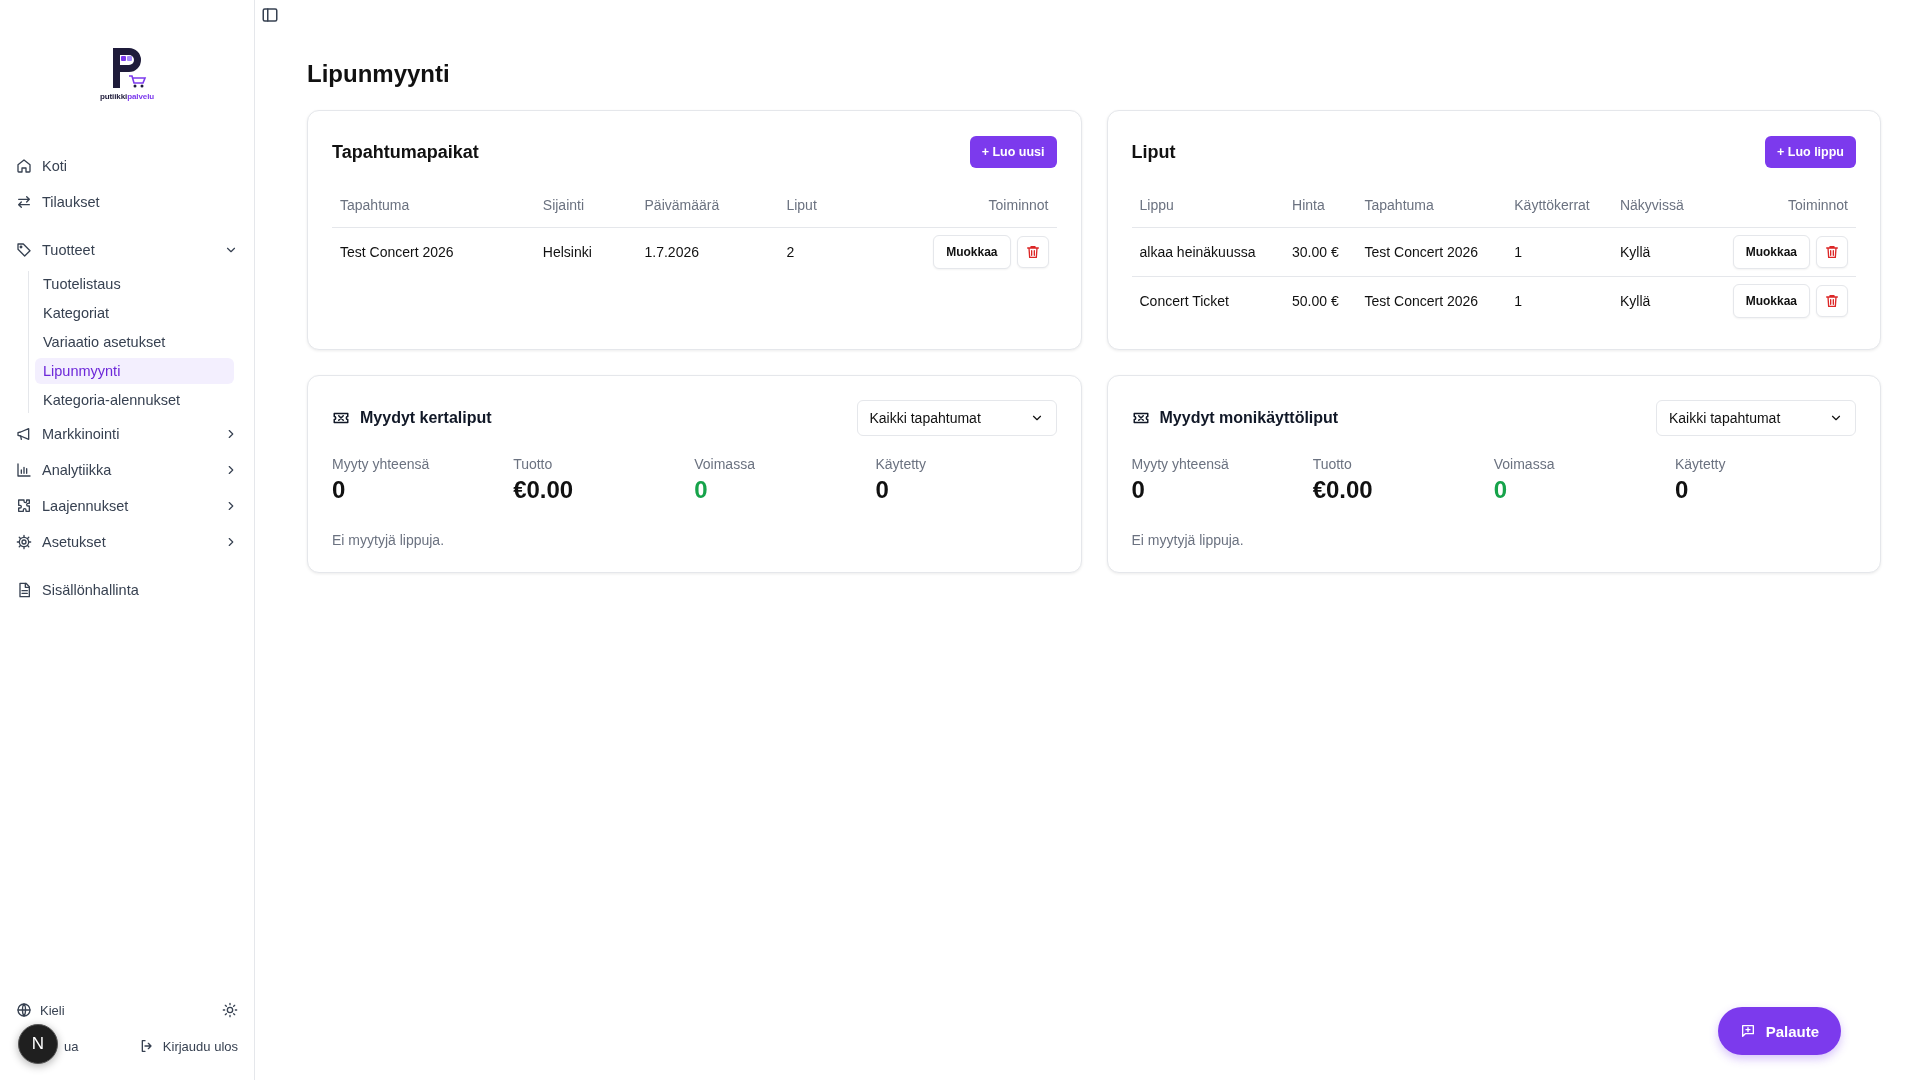 The image size is (1920, 1080). Describe the element at coordinates (1320, 300) in the screenshot. I see `table-cell: 50.00 €` at that location.